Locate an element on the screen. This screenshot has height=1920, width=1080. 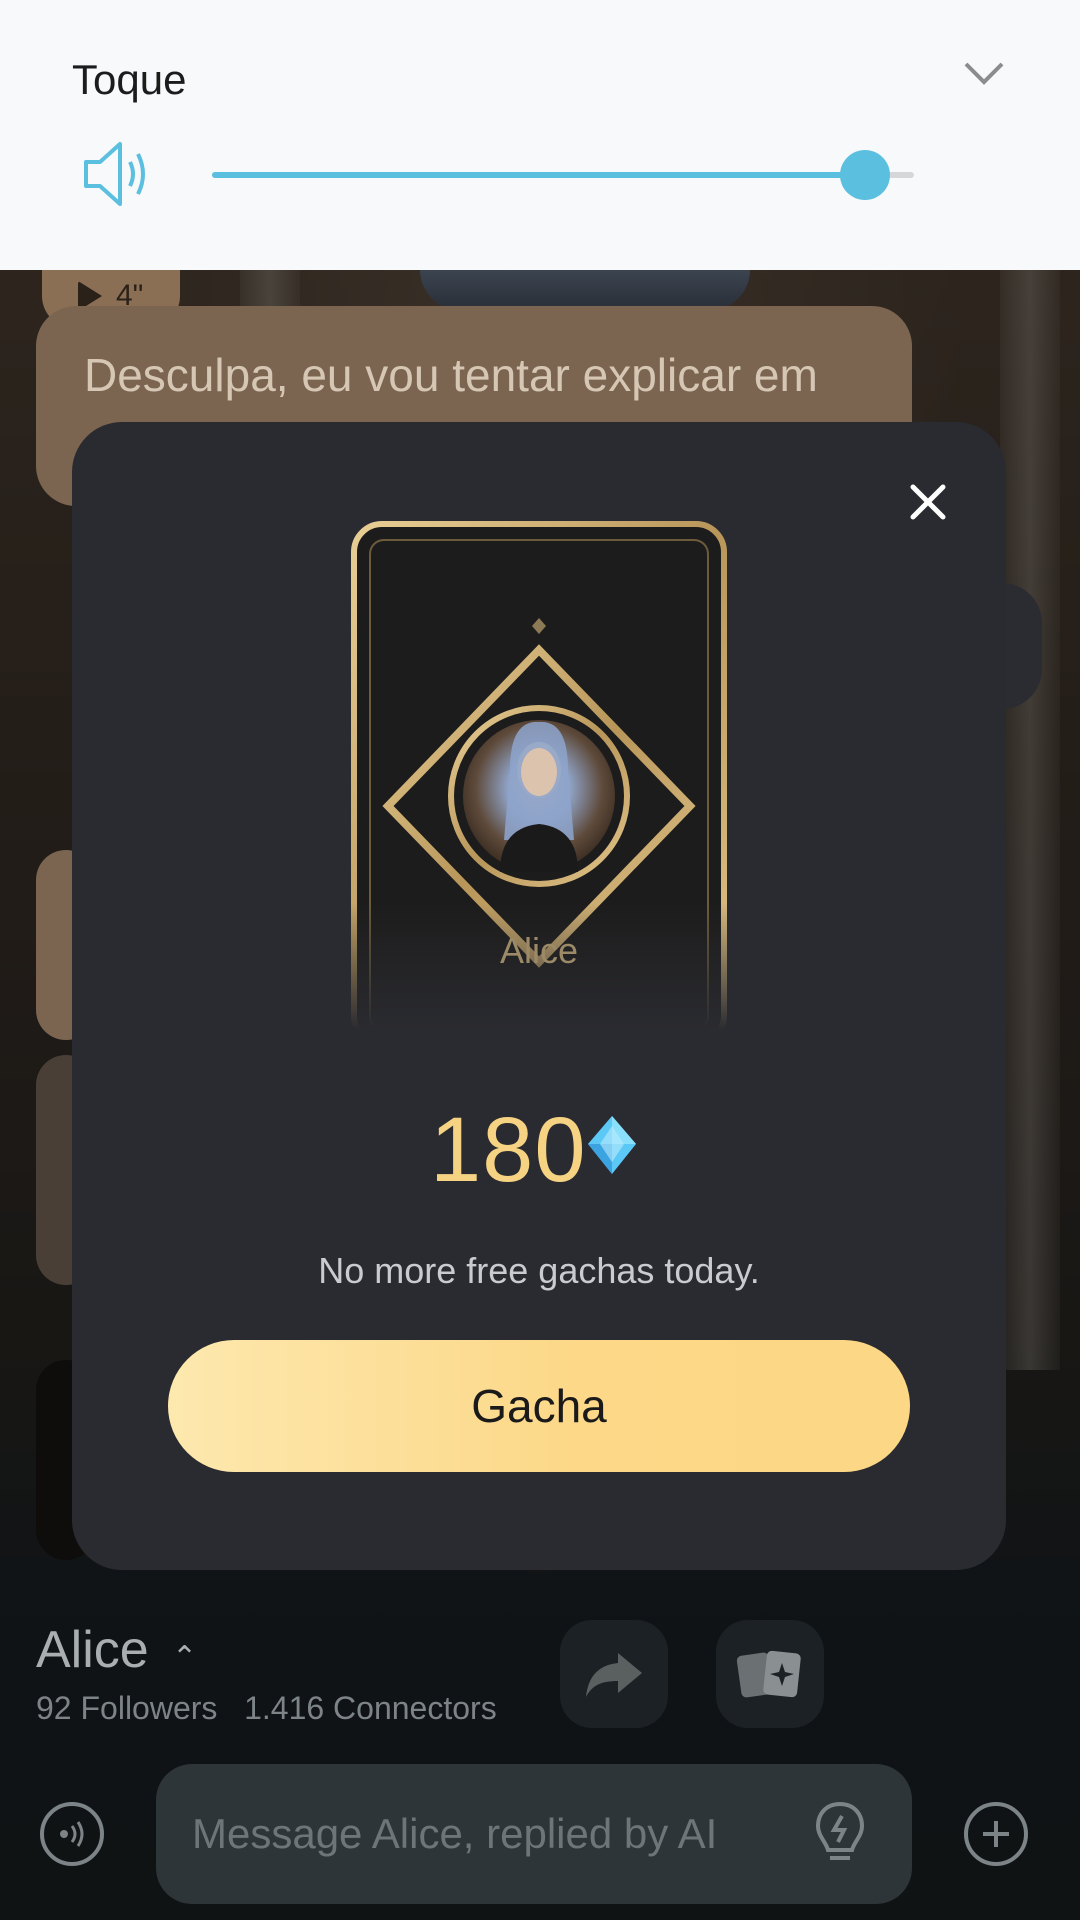
share-icon is located at coordinates (614, 1675).